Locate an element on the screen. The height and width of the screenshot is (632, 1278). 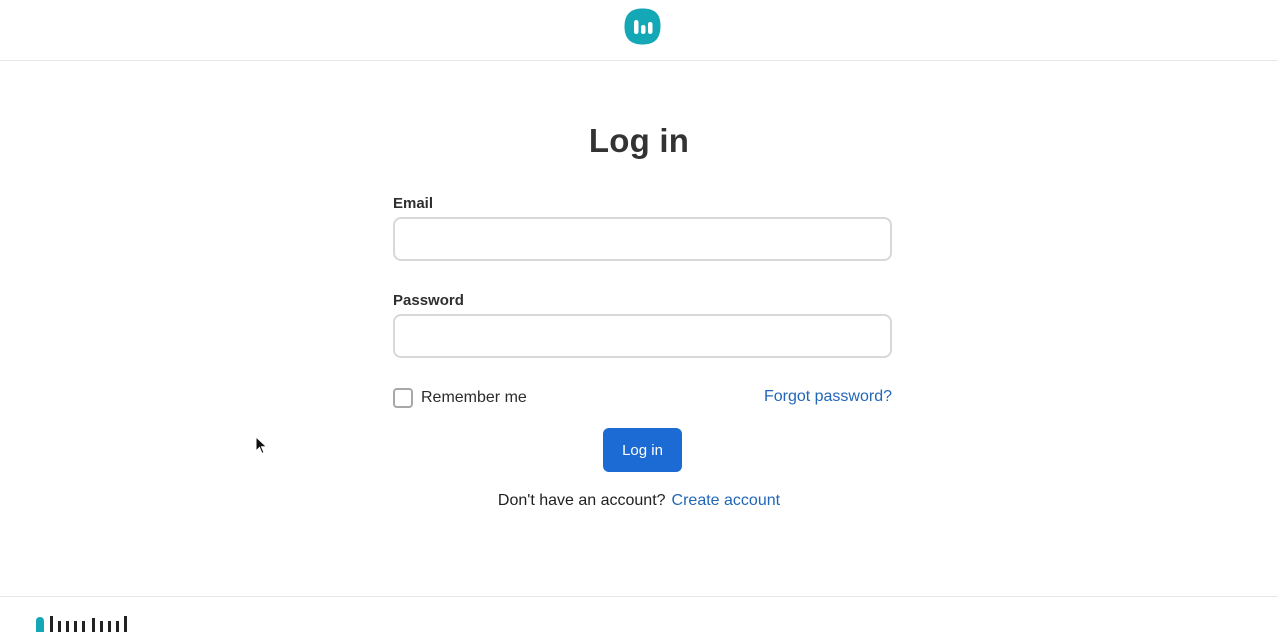
signup-row: Don't have an account? Create account is located at coordinates (639, 501).